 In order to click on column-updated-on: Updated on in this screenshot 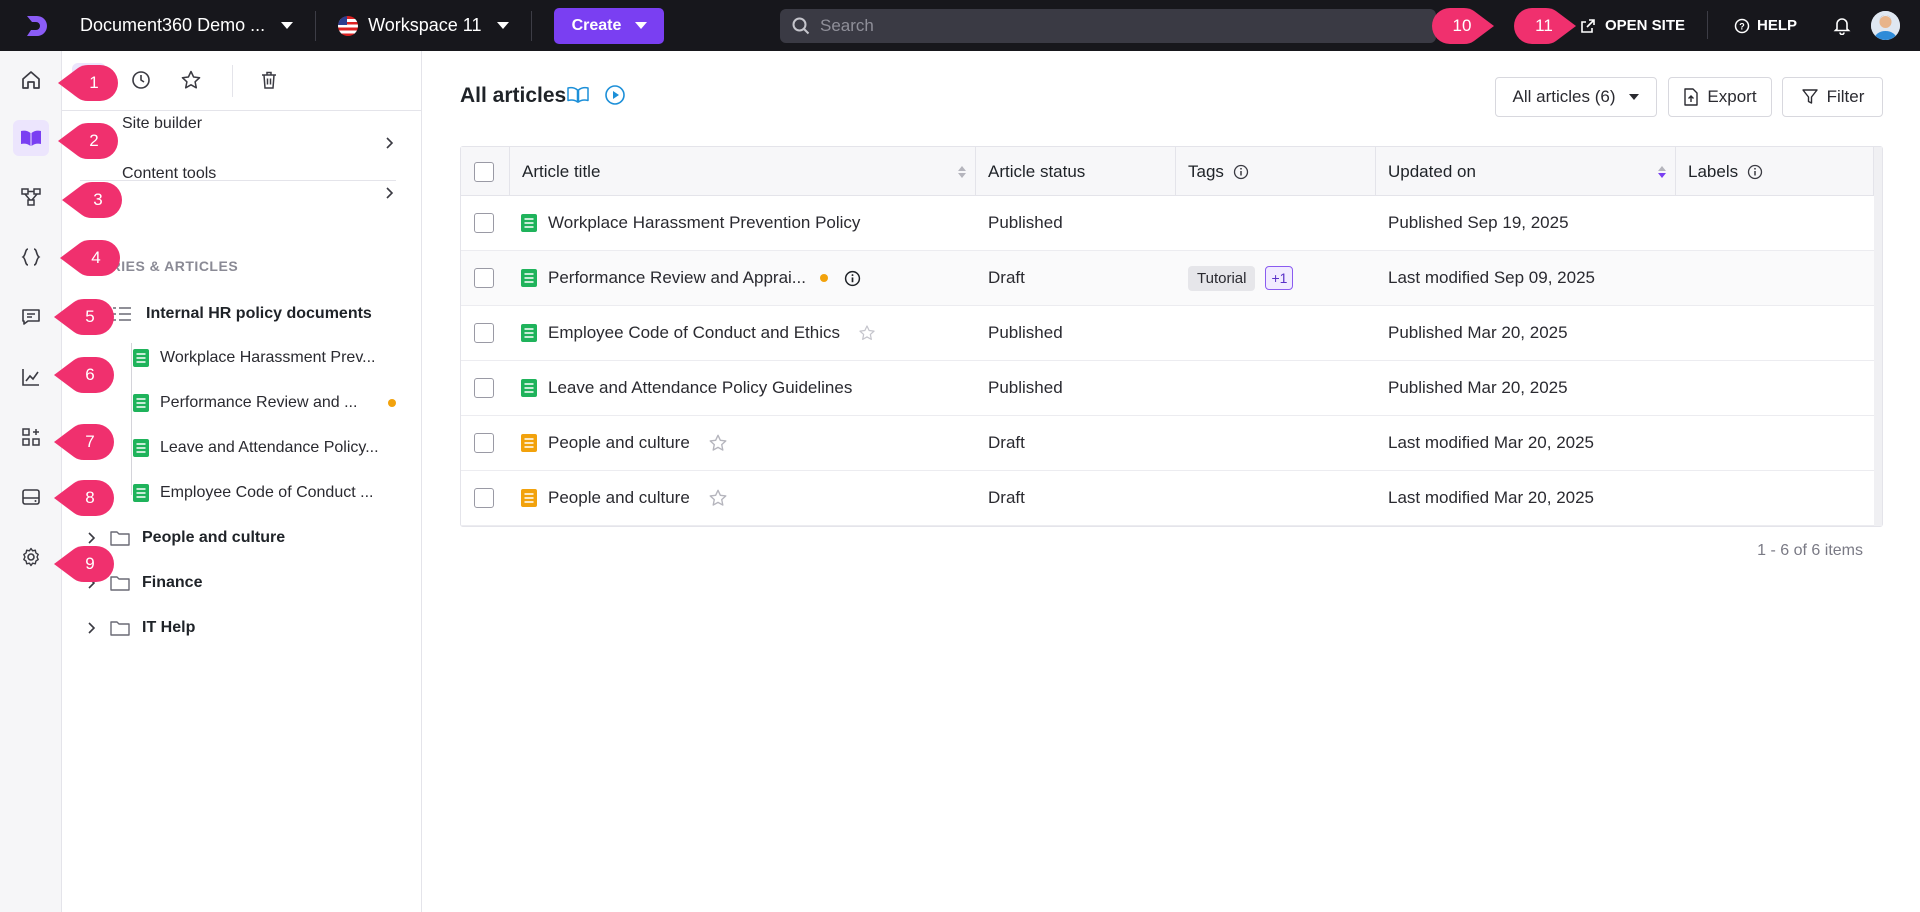, I will do `click(1432, 171)`.